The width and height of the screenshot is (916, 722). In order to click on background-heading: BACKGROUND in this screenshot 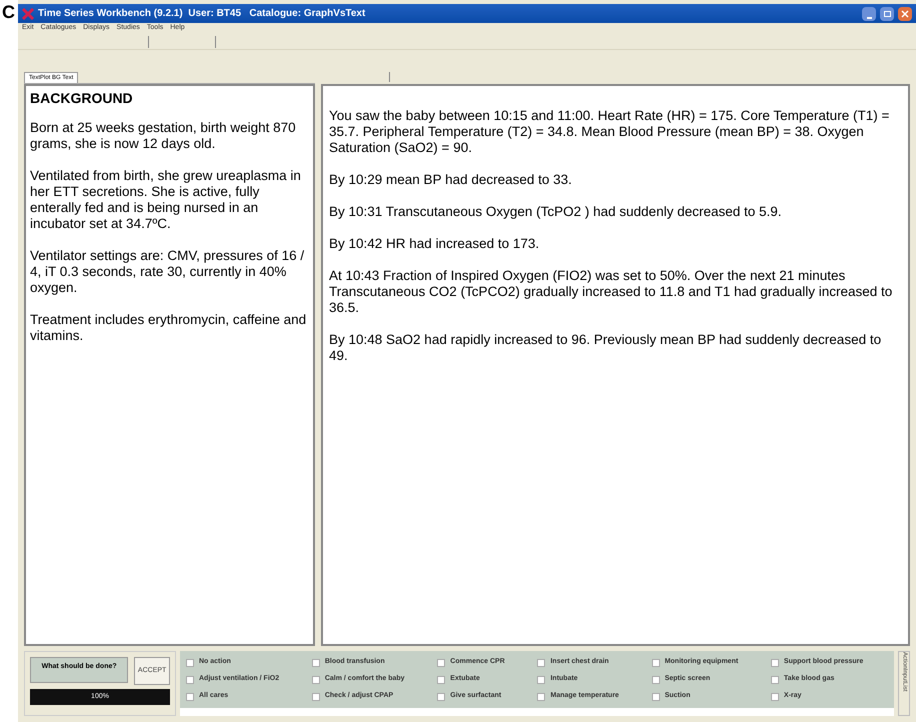, I will do `click(82, 98)`.